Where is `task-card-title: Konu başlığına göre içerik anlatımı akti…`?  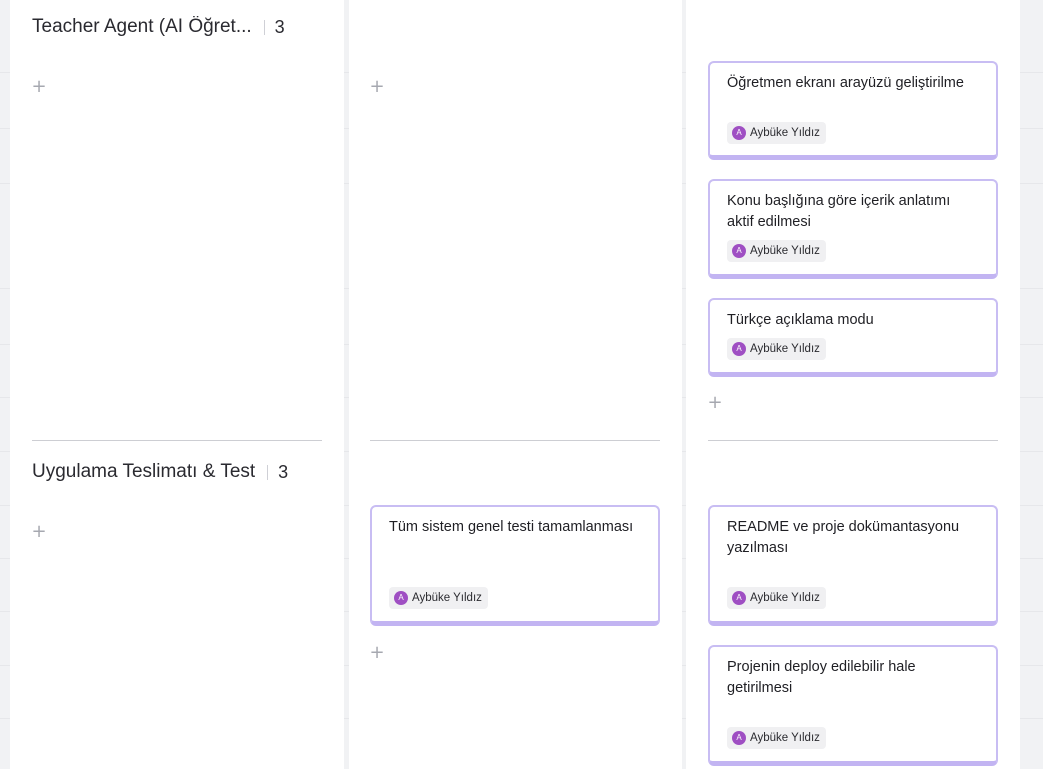
task-card-title: Konu başlığına göre içerik anlatımı akti… is located at coordinates (839, 211).